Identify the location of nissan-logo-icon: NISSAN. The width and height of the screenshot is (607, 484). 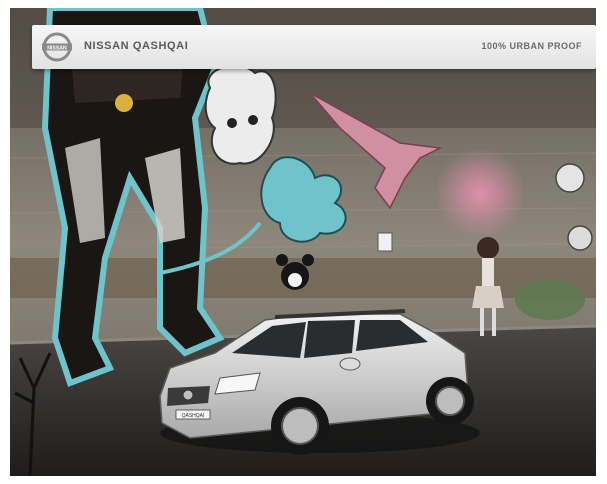
(57, 47).